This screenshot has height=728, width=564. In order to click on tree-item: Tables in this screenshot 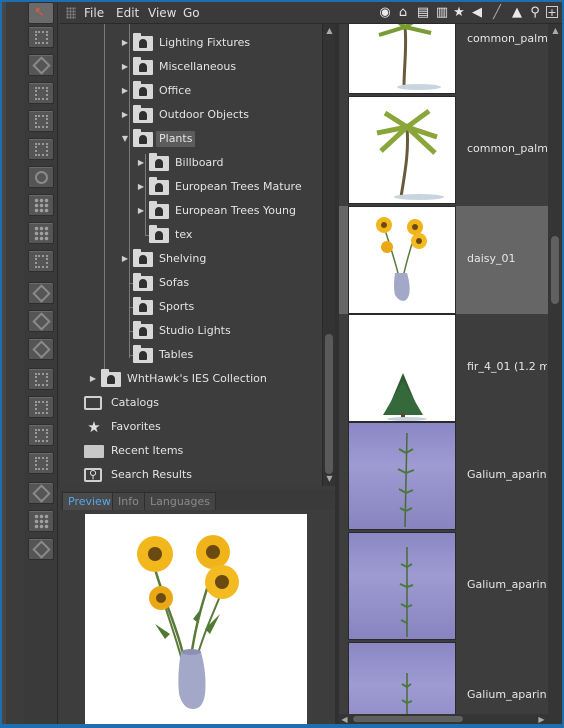, I will do `click(220, 355)`.